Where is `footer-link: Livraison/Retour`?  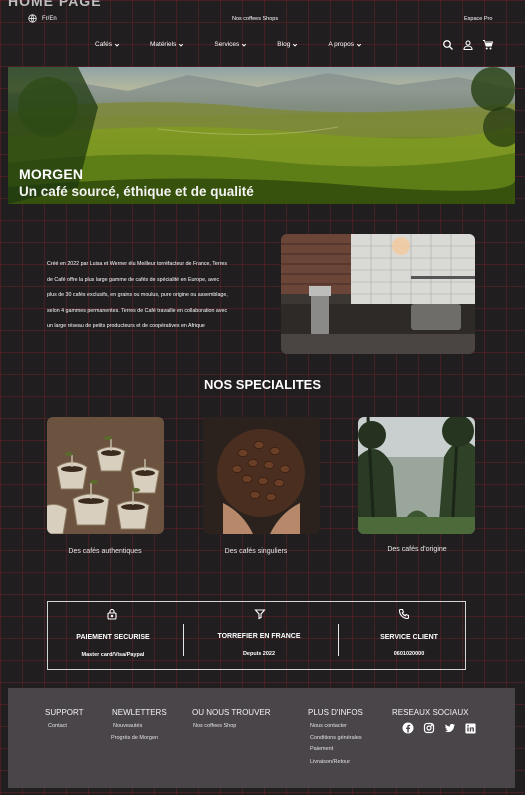
footer-link: Livraison/Retour is located at coordinates (330, 762).